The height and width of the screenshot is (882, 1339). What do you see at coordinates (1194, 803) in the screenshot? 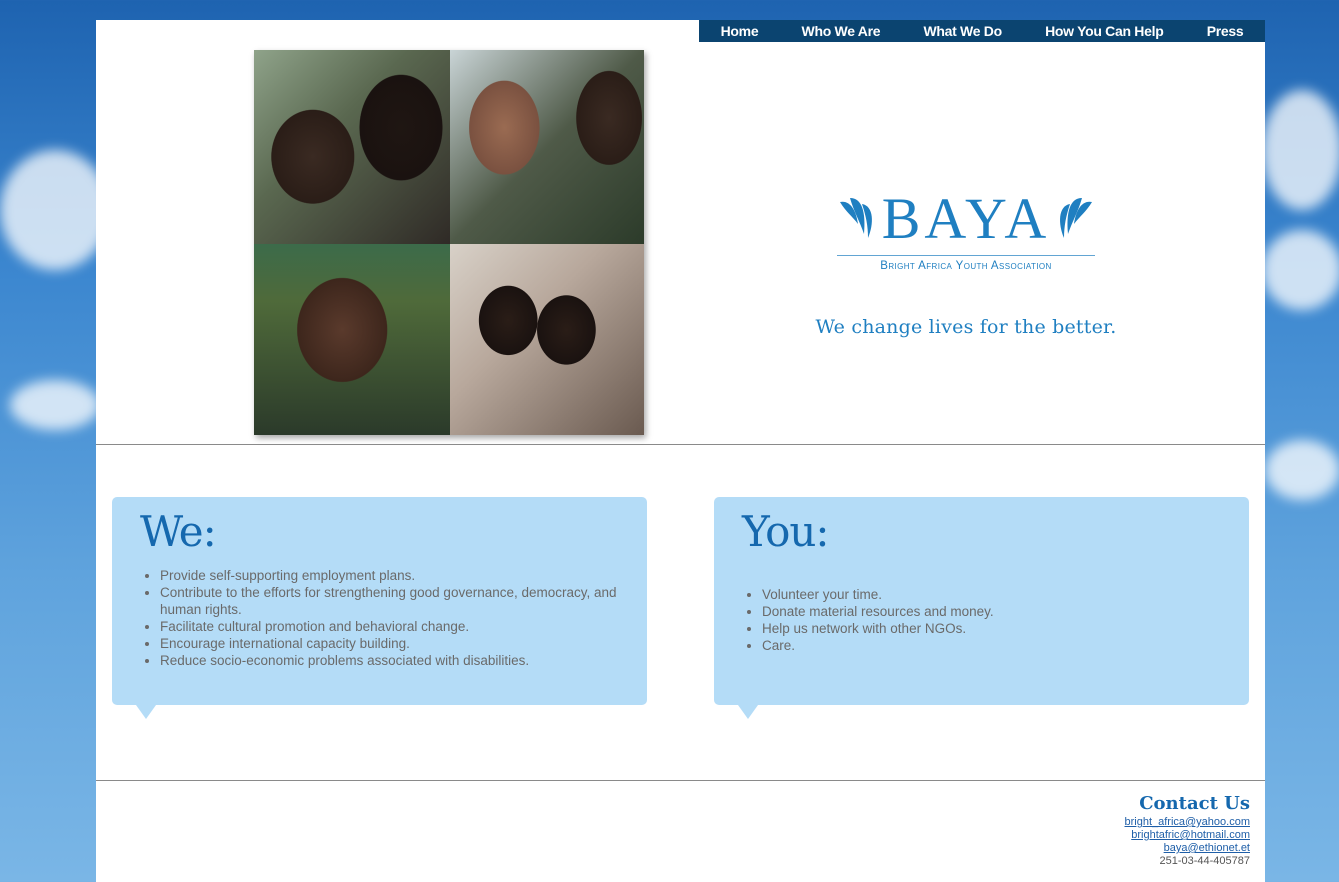
I see `contact-heading: Contact Us` at bounding box center [1194, 803].